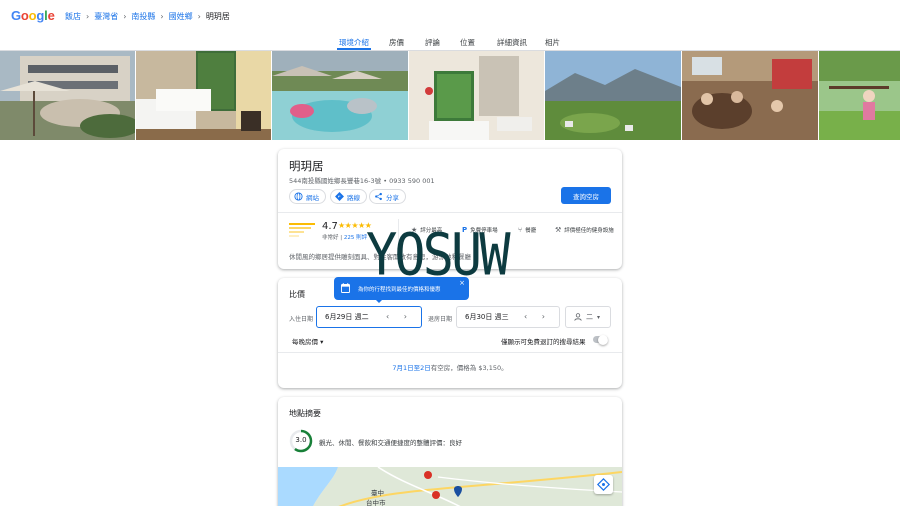  I want to click on breadcrumb-hotels: 飯店, so click(73, 16).